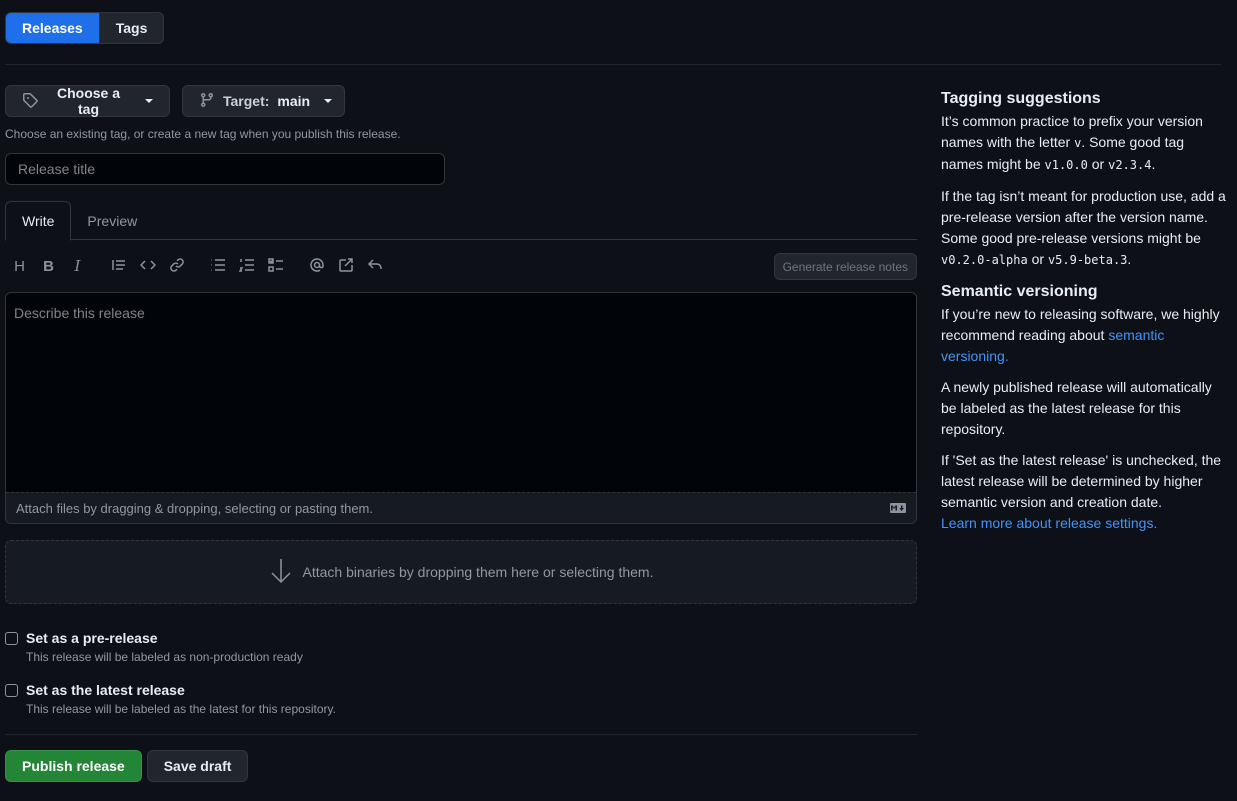 This screenshot has width=1237, height=801. I want to click on task-list-icon, so click(275, 266).